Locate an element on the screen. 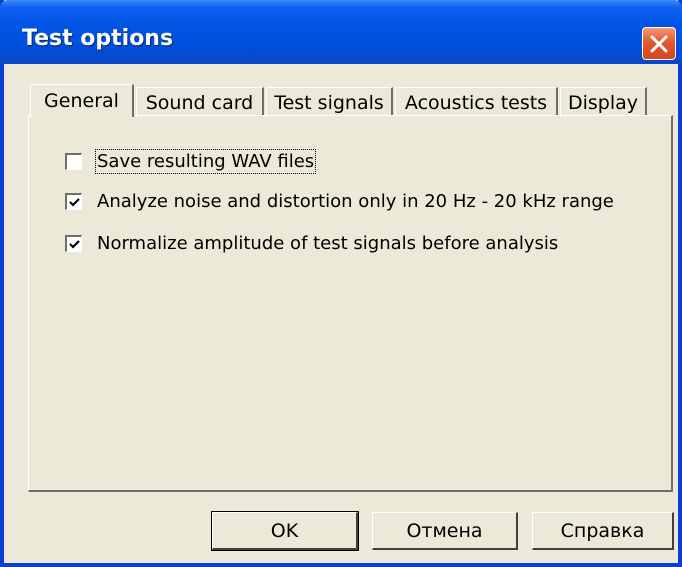  window-title: Test options is located at coordinates (98, 38).